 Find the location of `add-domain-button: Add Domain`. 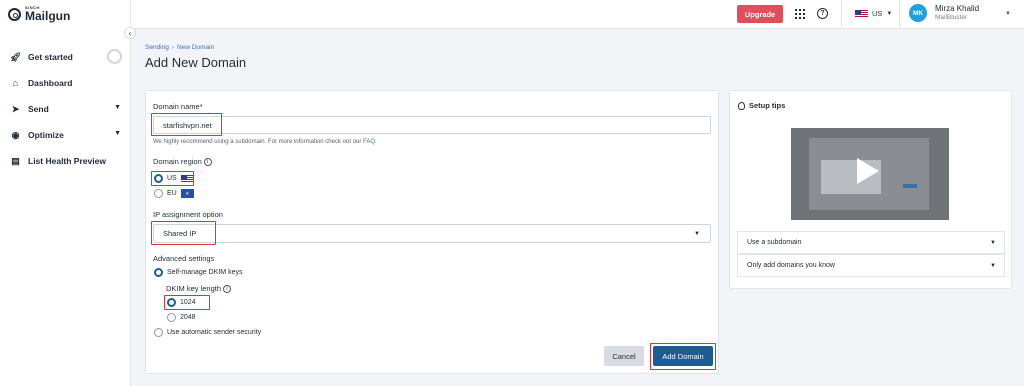

add-domain-button: Add Domain is located at coordinates (683, 356).